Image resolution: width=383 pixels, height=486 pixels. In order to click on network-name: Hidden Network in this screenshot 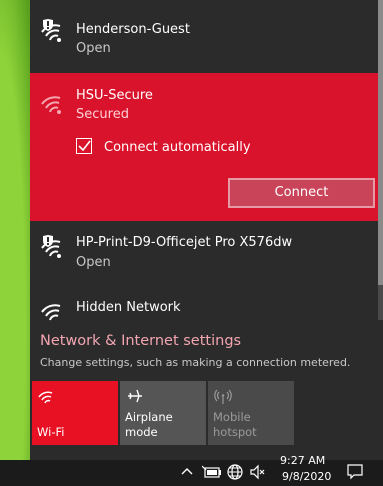, I will do `click(128, 307)`.